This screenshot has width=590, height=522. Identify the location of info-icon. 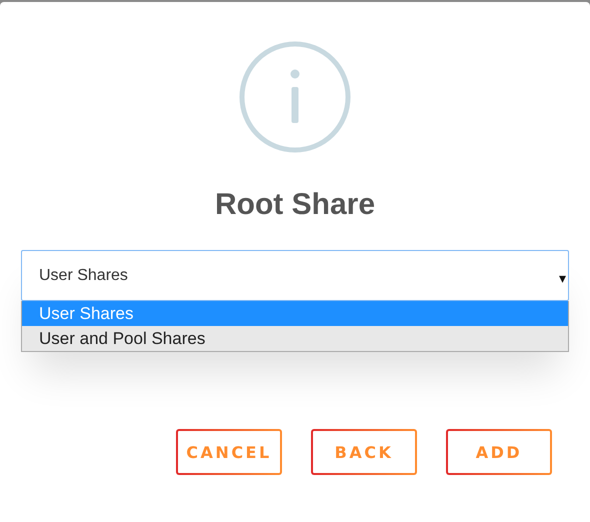
(295, 97).